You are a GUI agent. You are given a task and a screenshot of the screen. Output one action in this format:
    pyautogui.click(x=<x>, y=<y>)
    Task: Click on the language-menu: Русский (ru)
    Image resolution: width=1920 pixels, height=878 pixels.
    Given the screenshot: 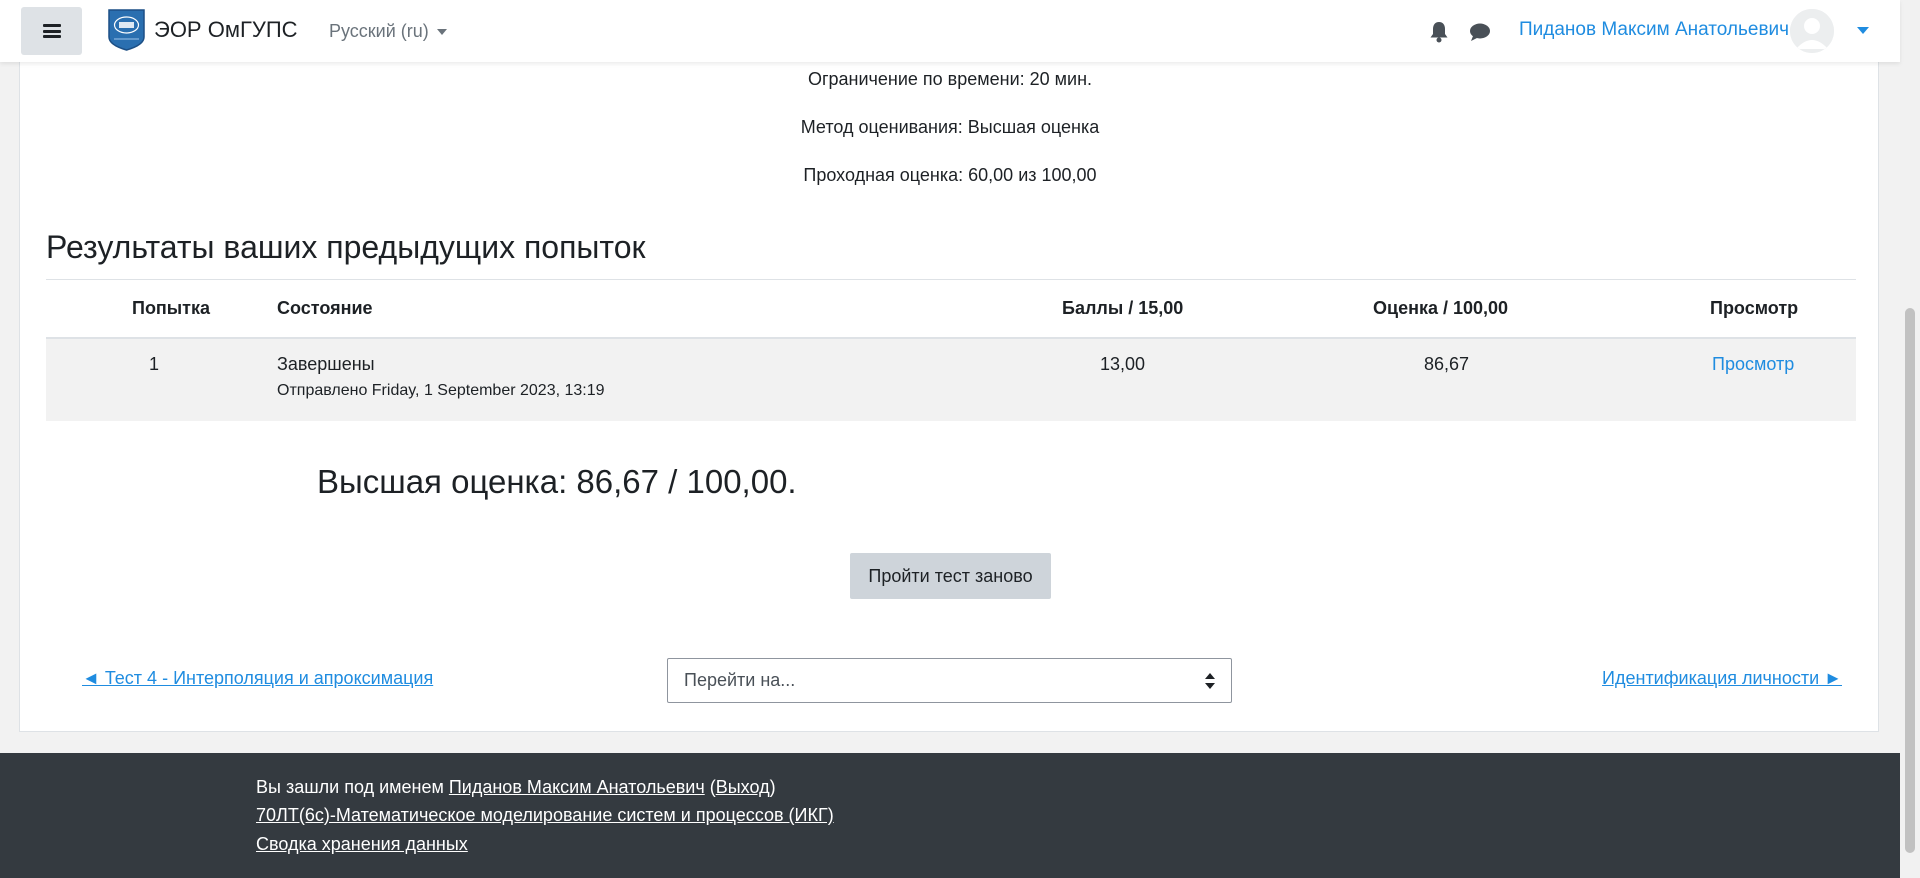 What is the action you would take?
    pyautogui.click(x=388, y=31)
    